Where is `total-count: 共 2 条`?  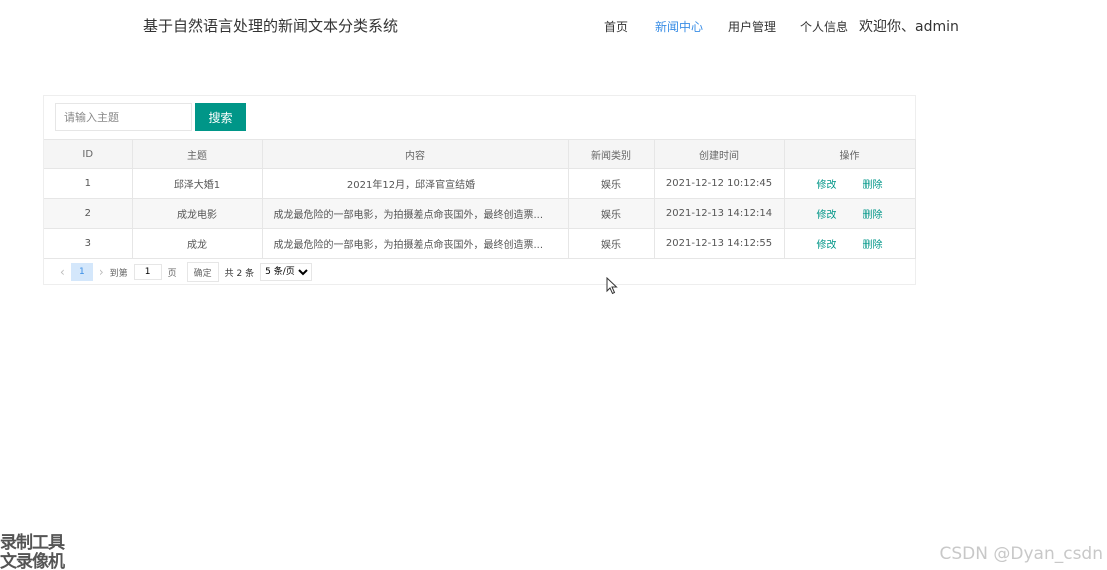
total-count: 共 2 条 is located at coordinates (239, 273).